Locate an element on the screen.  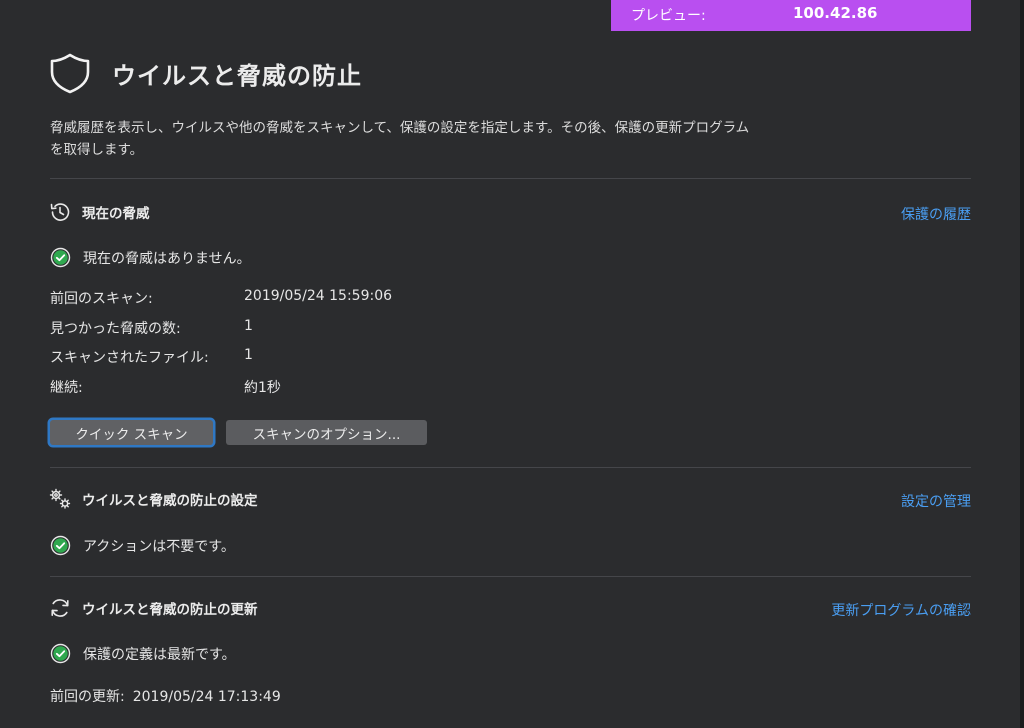
updates-status: 保護の定義は最新です。 is located at coordinates (143, 653).